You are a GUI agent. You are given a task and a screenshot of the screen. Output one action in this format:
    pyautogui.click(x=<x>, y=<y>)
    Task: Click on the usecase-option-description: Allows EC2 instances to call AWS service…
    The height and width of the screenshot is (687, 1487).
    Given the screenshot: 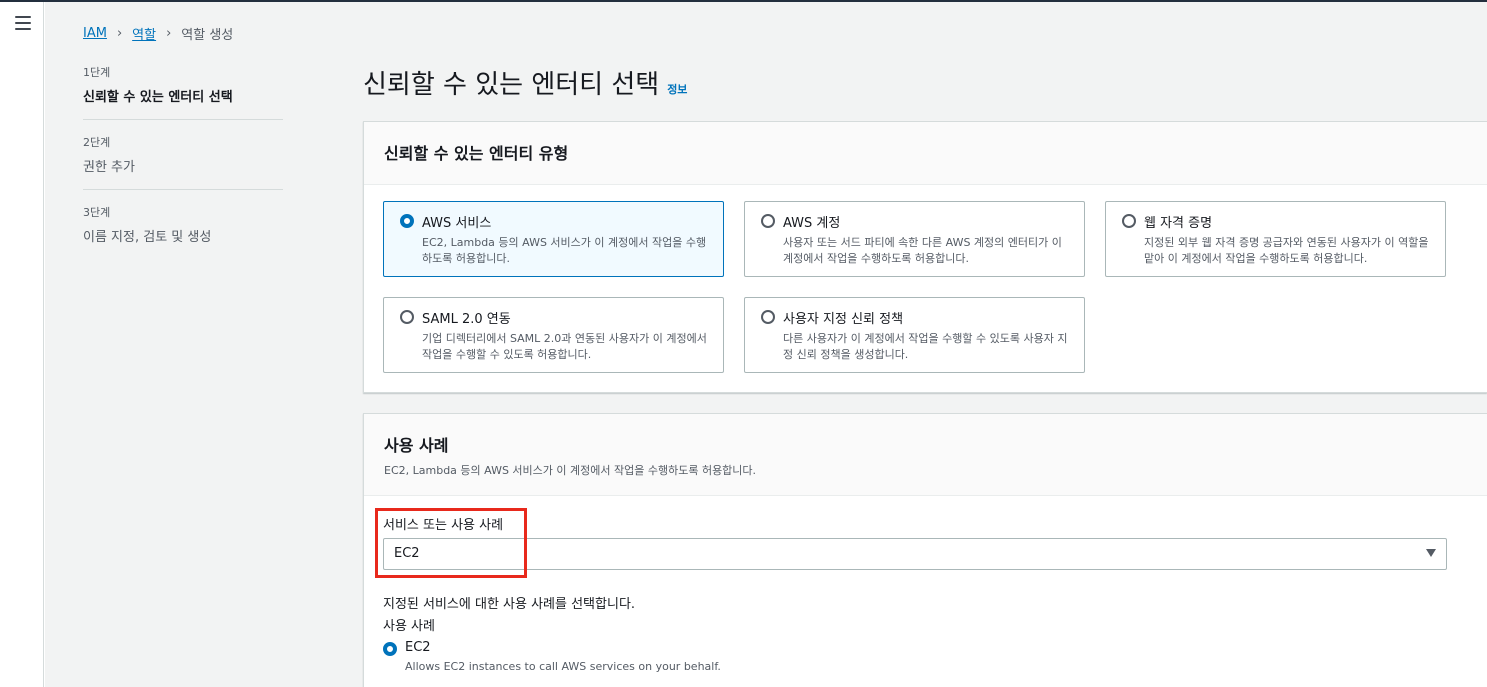 What is the action you would take?
    pyautogui.click(x=563, y=666)
    